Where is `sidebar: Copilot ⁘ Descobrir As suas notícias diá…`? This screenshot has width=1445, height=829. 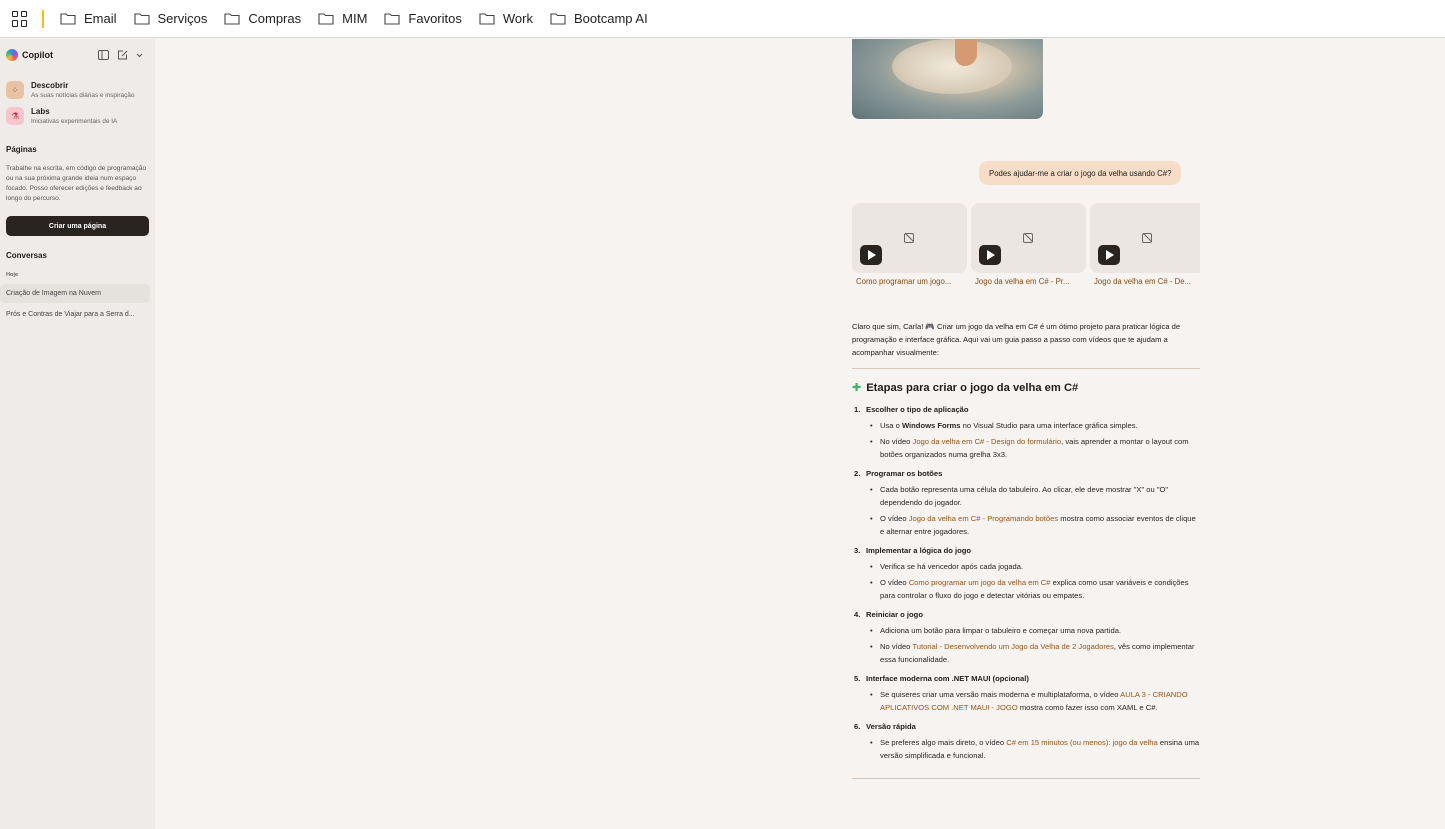 sidebar: Copilot ⁘ Descobrir As suas notícias diá… is located at coordinates (77, 434).